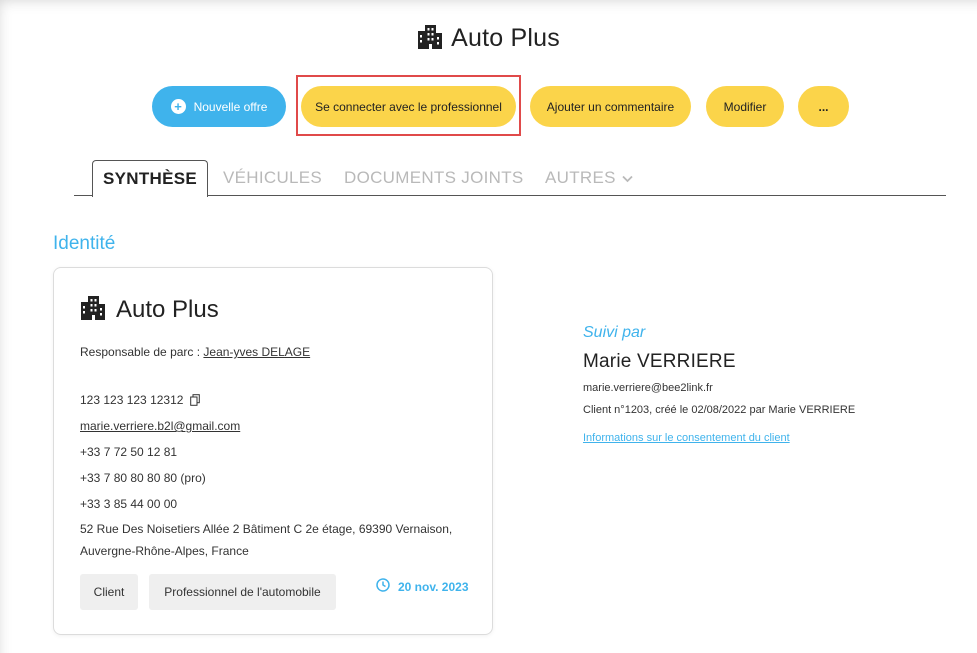  I want to click on highlight-box, so click(408, 105).